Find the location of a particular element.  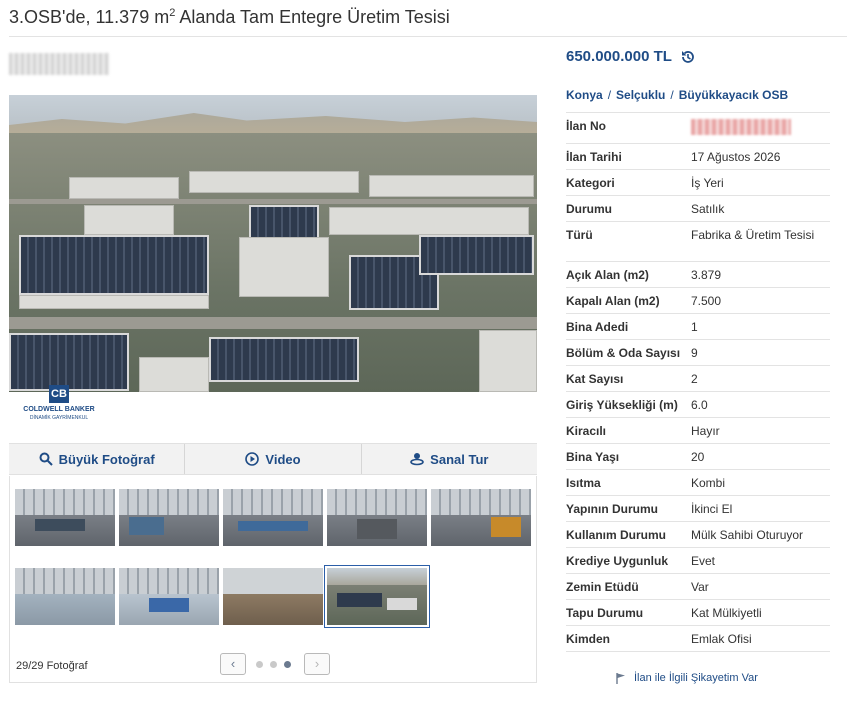

breadcrumb-district: Selçuklu is located at coordinates (640, 95).